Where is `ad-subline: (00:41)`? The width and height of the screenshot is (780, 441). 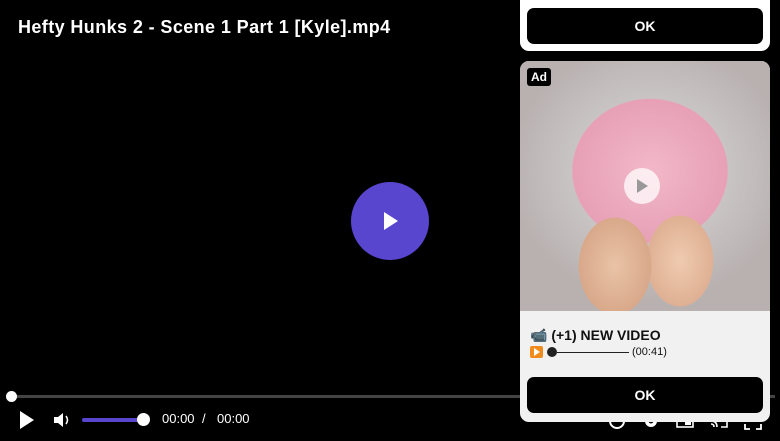 ad-subline: (00:41) is located at coordinates (598, 352).